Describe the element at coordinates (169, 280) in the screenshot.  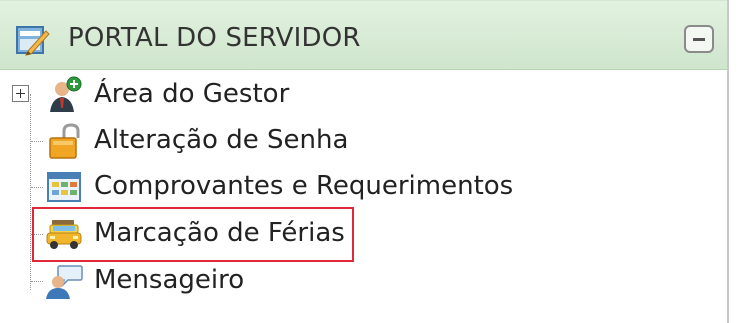
I see `tree-item-label: Mensageiro` at that location.